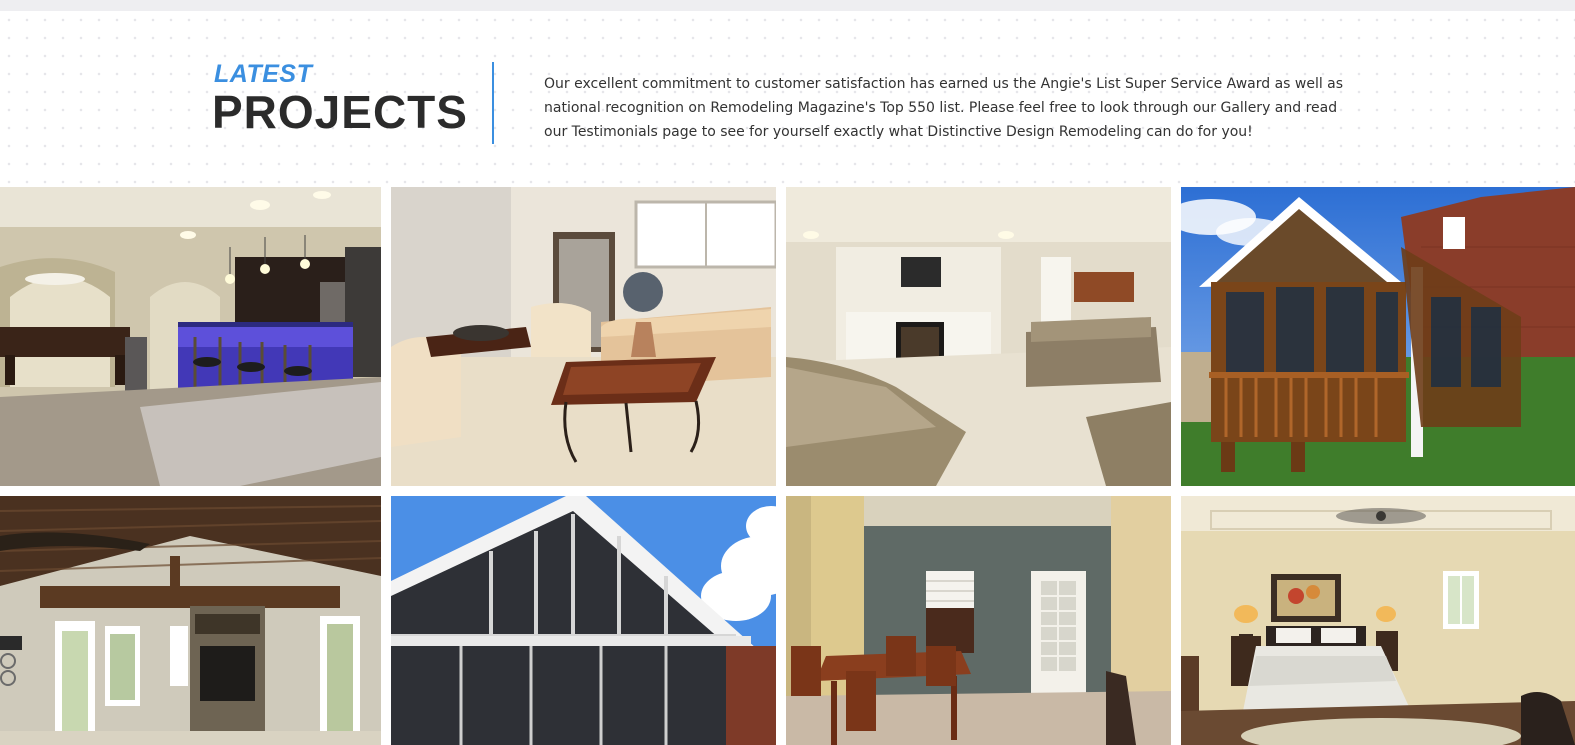 This screenshot has width=1575, height=745. What do you see at coordinates (978, 336) in the screenshot?
I see `gallery-image-finished-basement` at bounding box center [978, 336].